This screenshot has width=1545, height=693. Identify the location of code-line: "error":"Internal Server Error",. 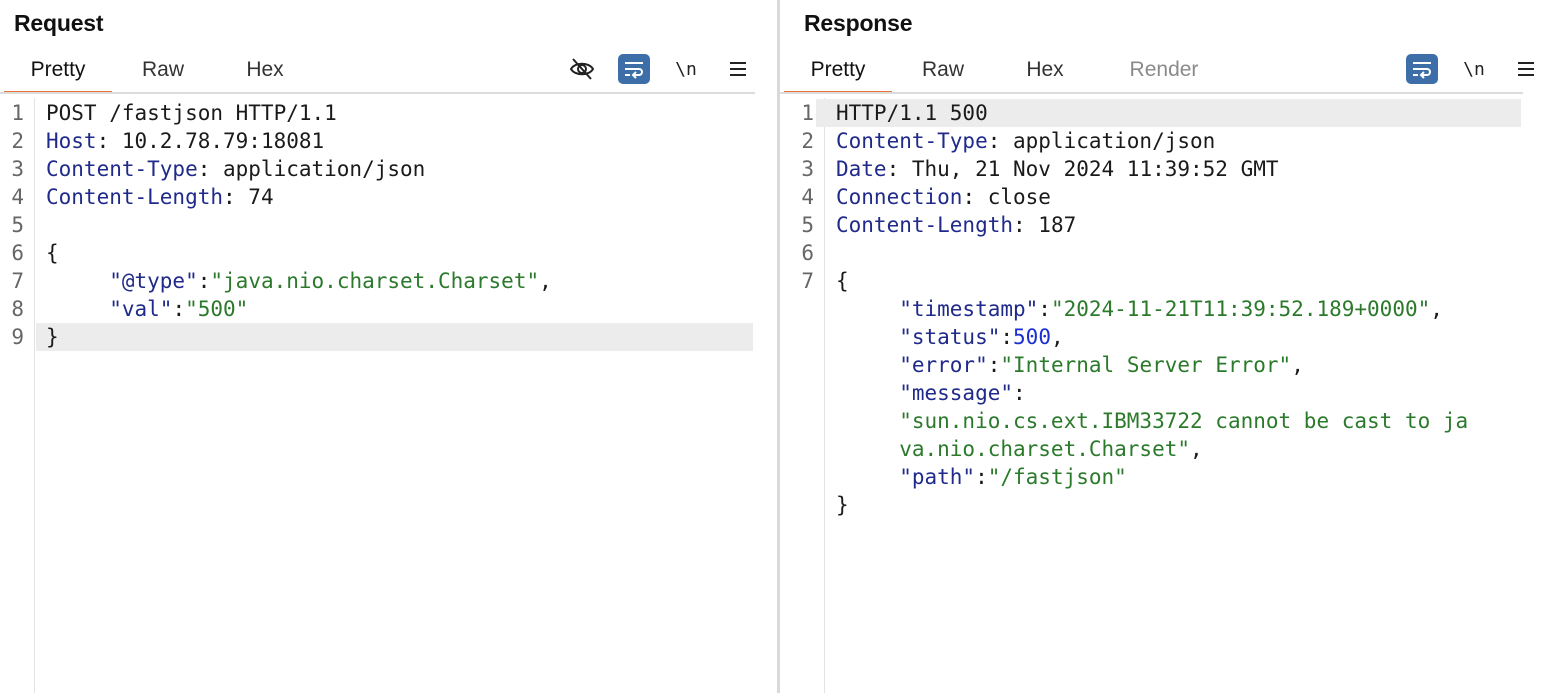
(1162, 365).